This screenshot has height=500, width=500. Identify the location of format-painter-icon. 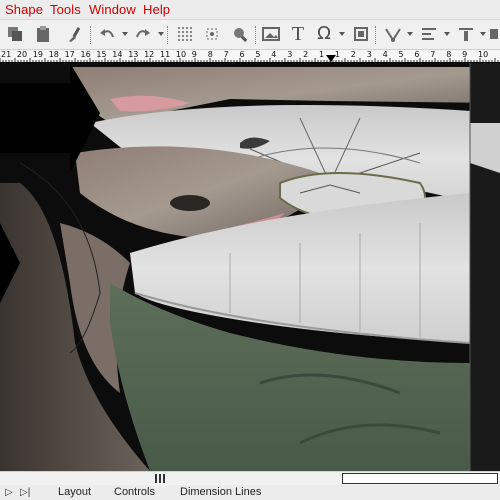
(75, 34).